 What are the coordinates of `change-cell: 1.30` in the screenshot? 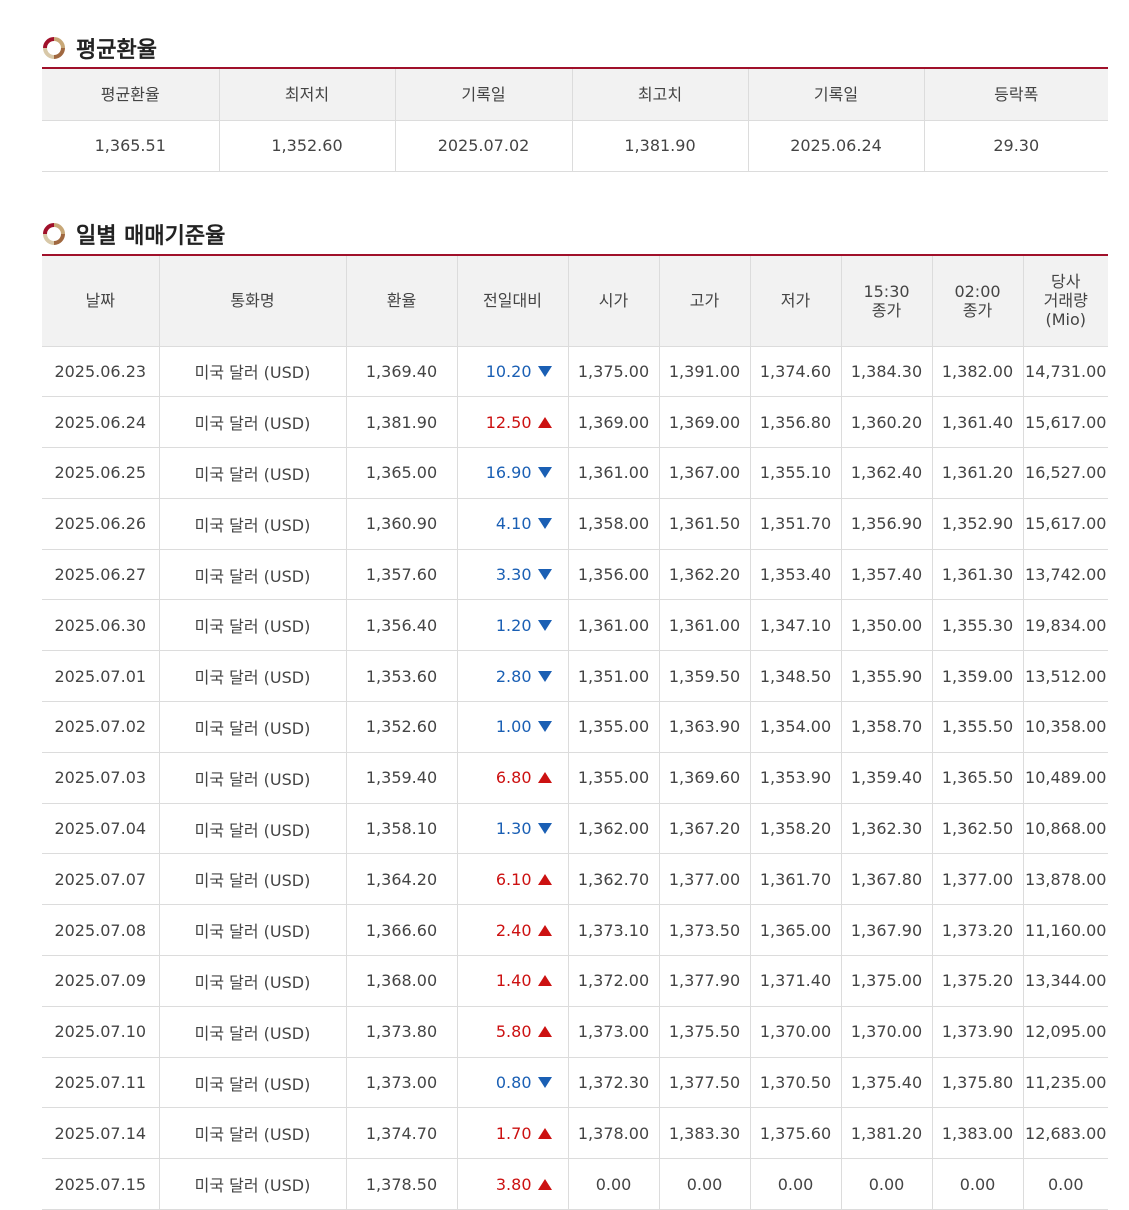 It's located at (512, 829).